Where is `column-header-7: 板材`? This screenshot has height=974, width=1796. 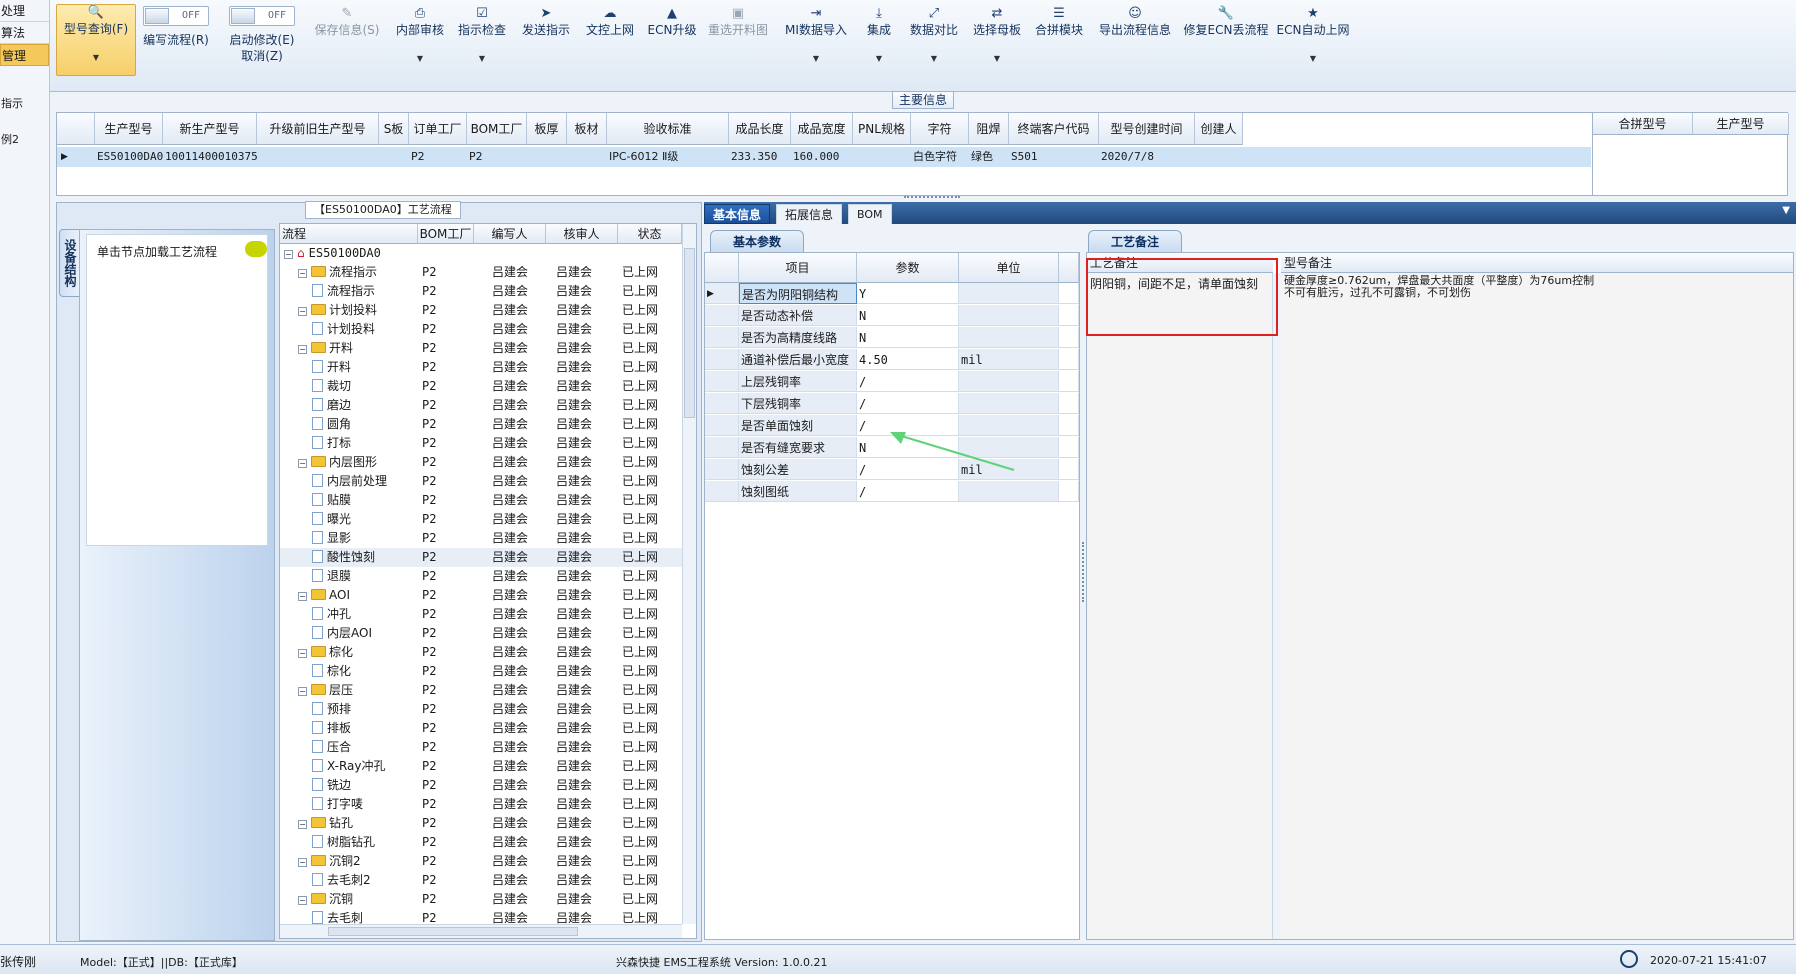 column-header-7: 板材 is located at coordinates (587, 129).